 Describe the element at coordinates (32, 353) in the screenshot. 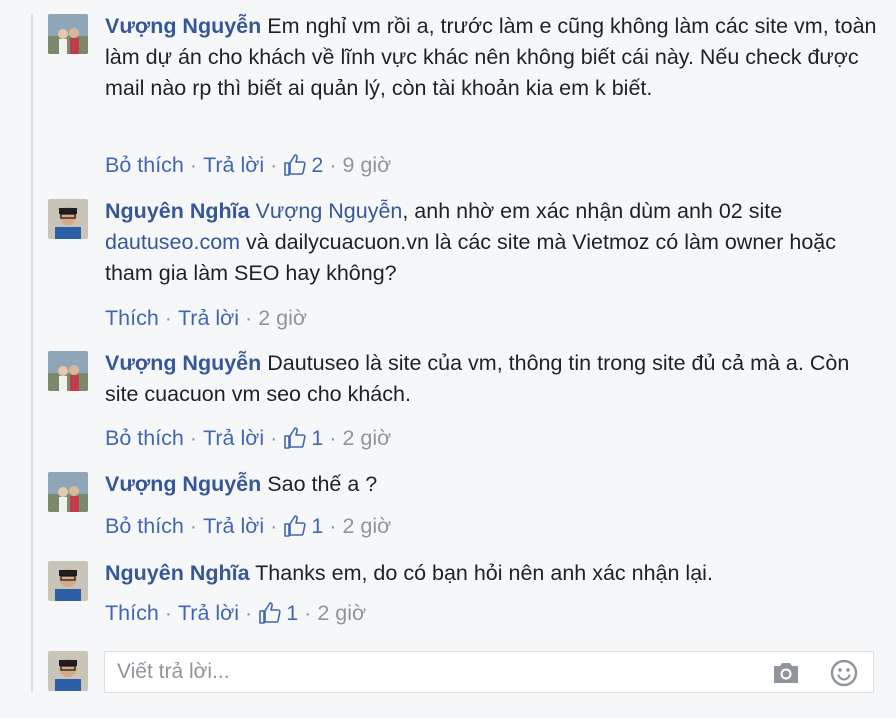

I see `thread-line` at that location.